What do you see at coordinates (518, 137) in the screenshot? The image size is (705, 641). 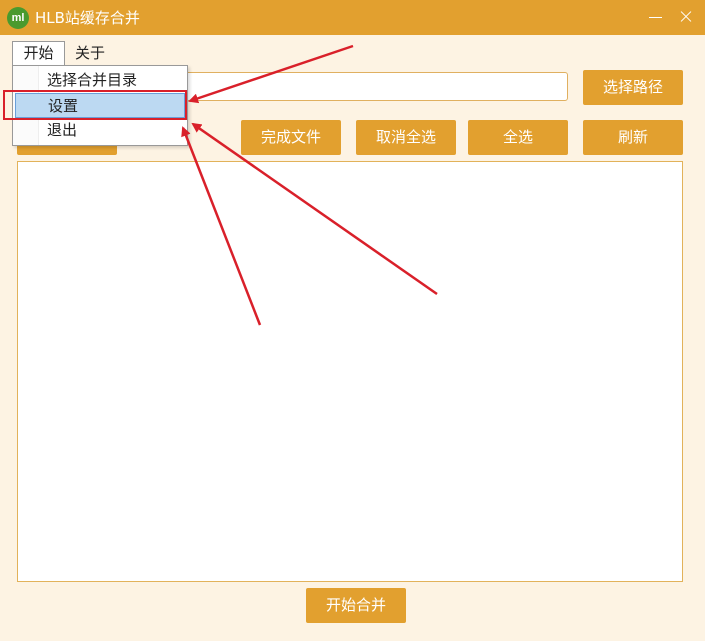 I see `select-all-button: 全选` at bounding box center [518, 137].